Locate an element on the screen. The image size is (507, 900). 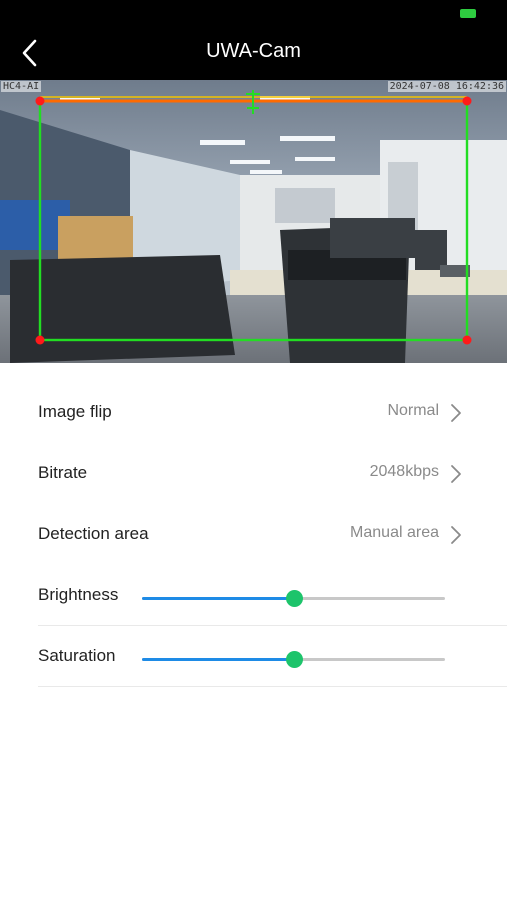
saturation-slider is located at coordinates (293, 659).